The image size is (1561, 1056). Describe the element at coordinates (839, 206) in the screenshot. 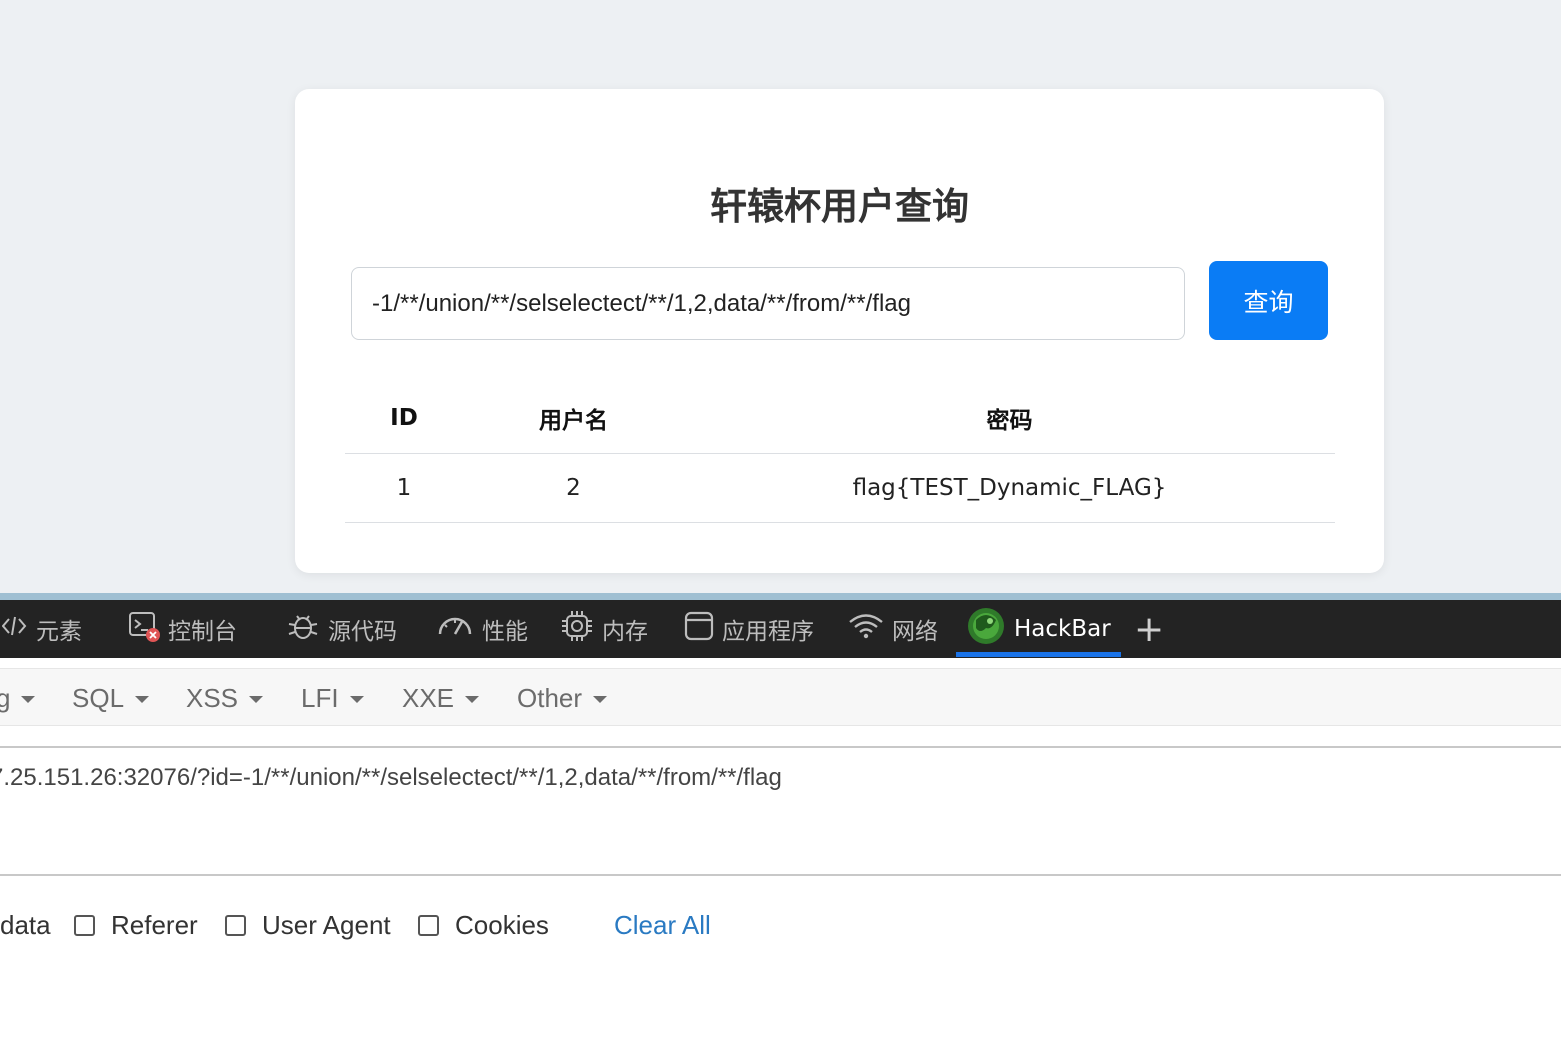

I see `page-title: 轩辕杯用户查询` at that location.